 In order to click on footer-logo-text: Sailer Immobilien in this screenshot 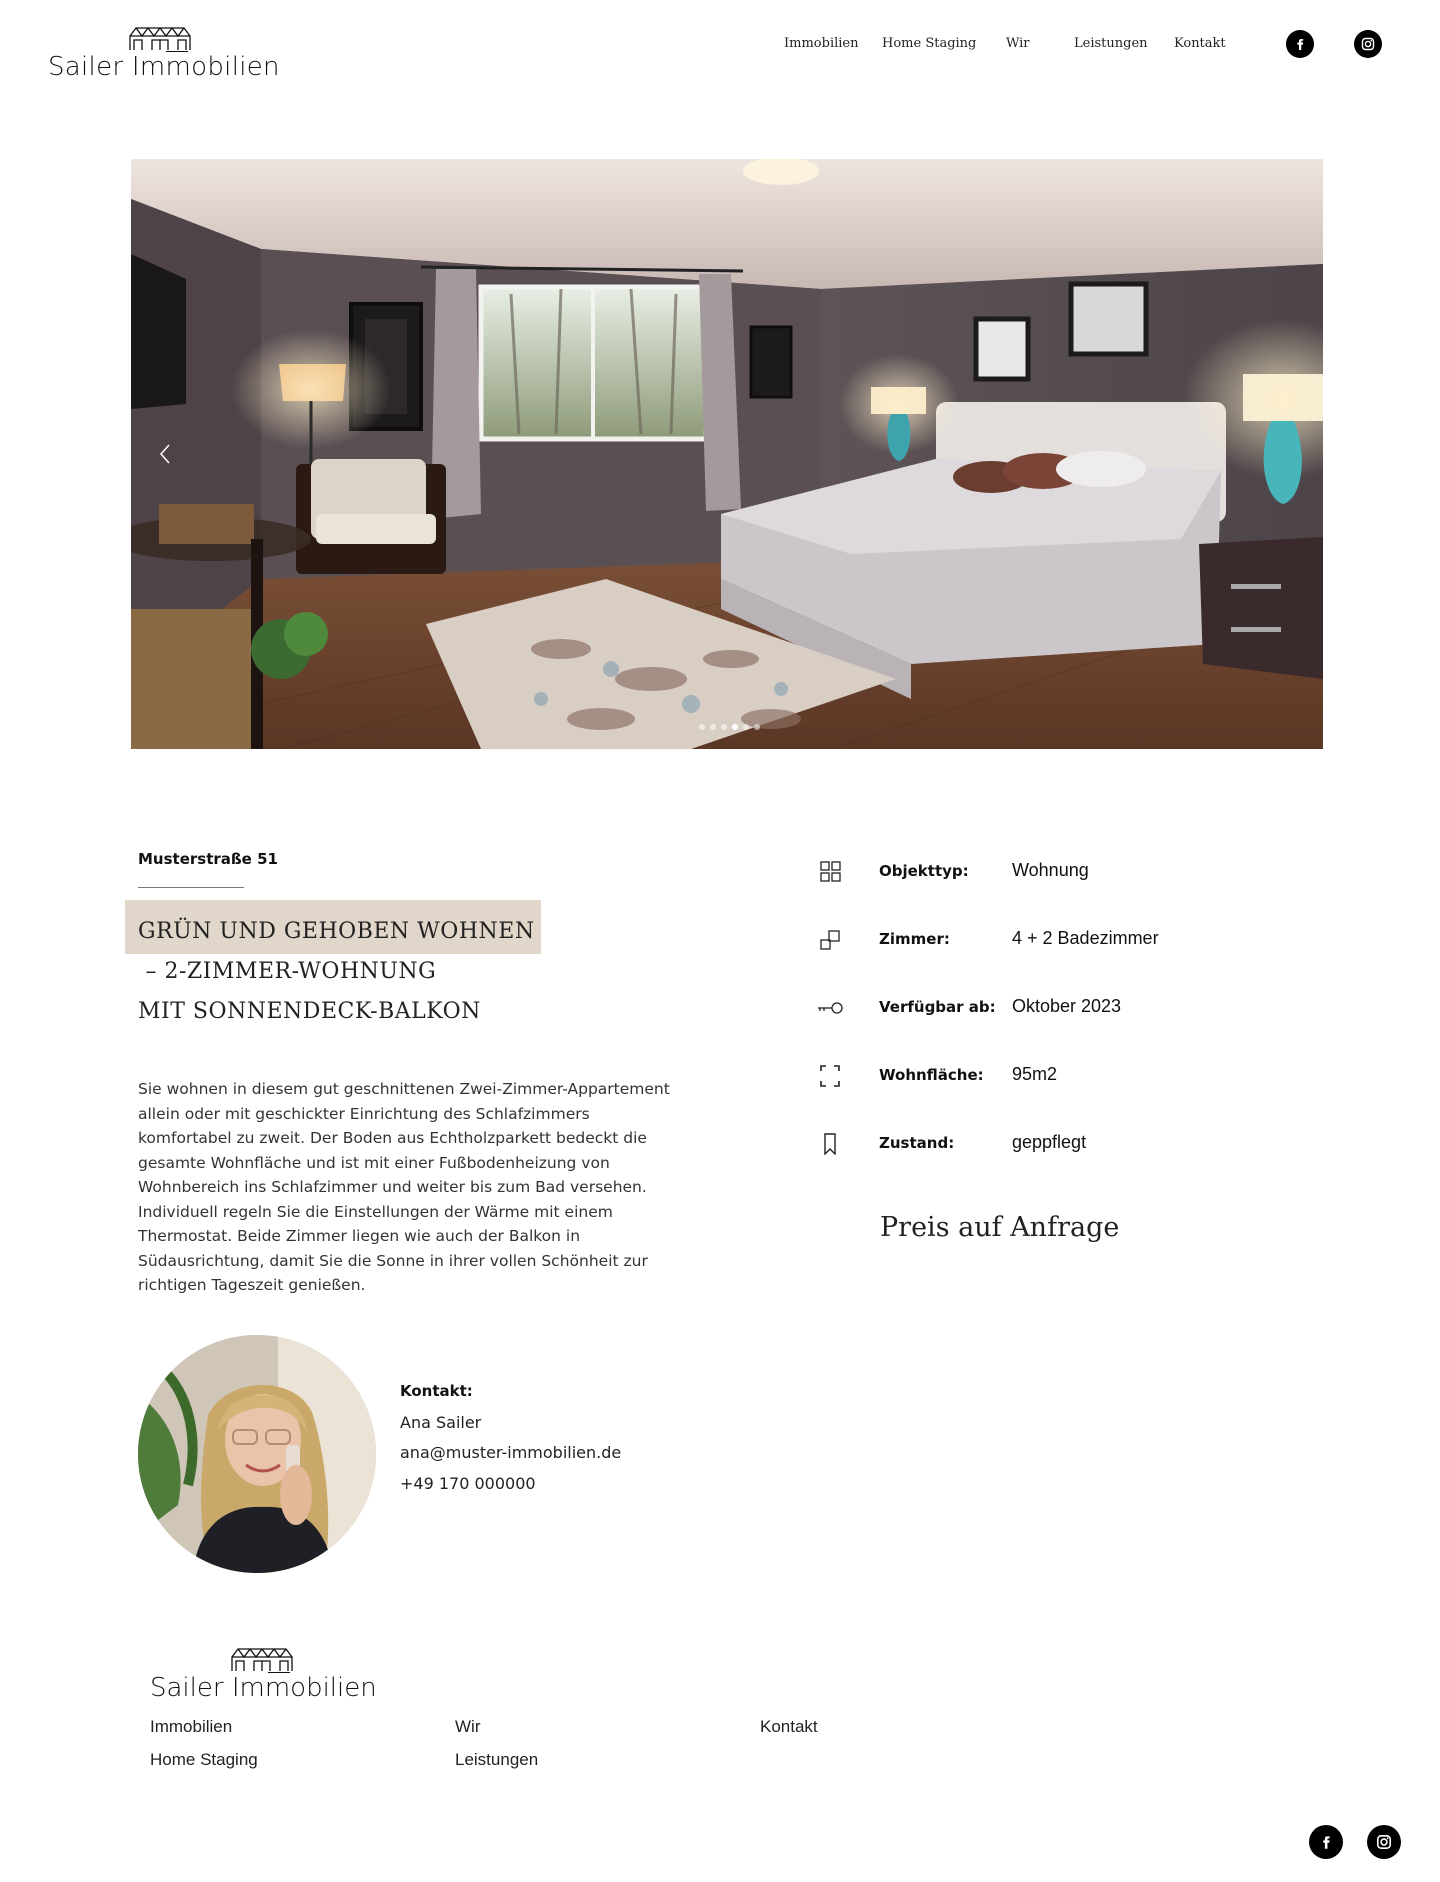, I will do `click(263, 1688)`.